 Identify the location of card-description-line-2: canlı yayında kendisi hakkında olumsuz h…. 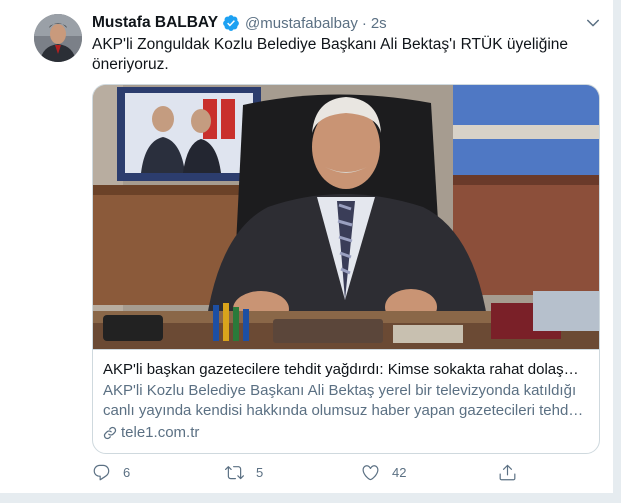
(343, 410).